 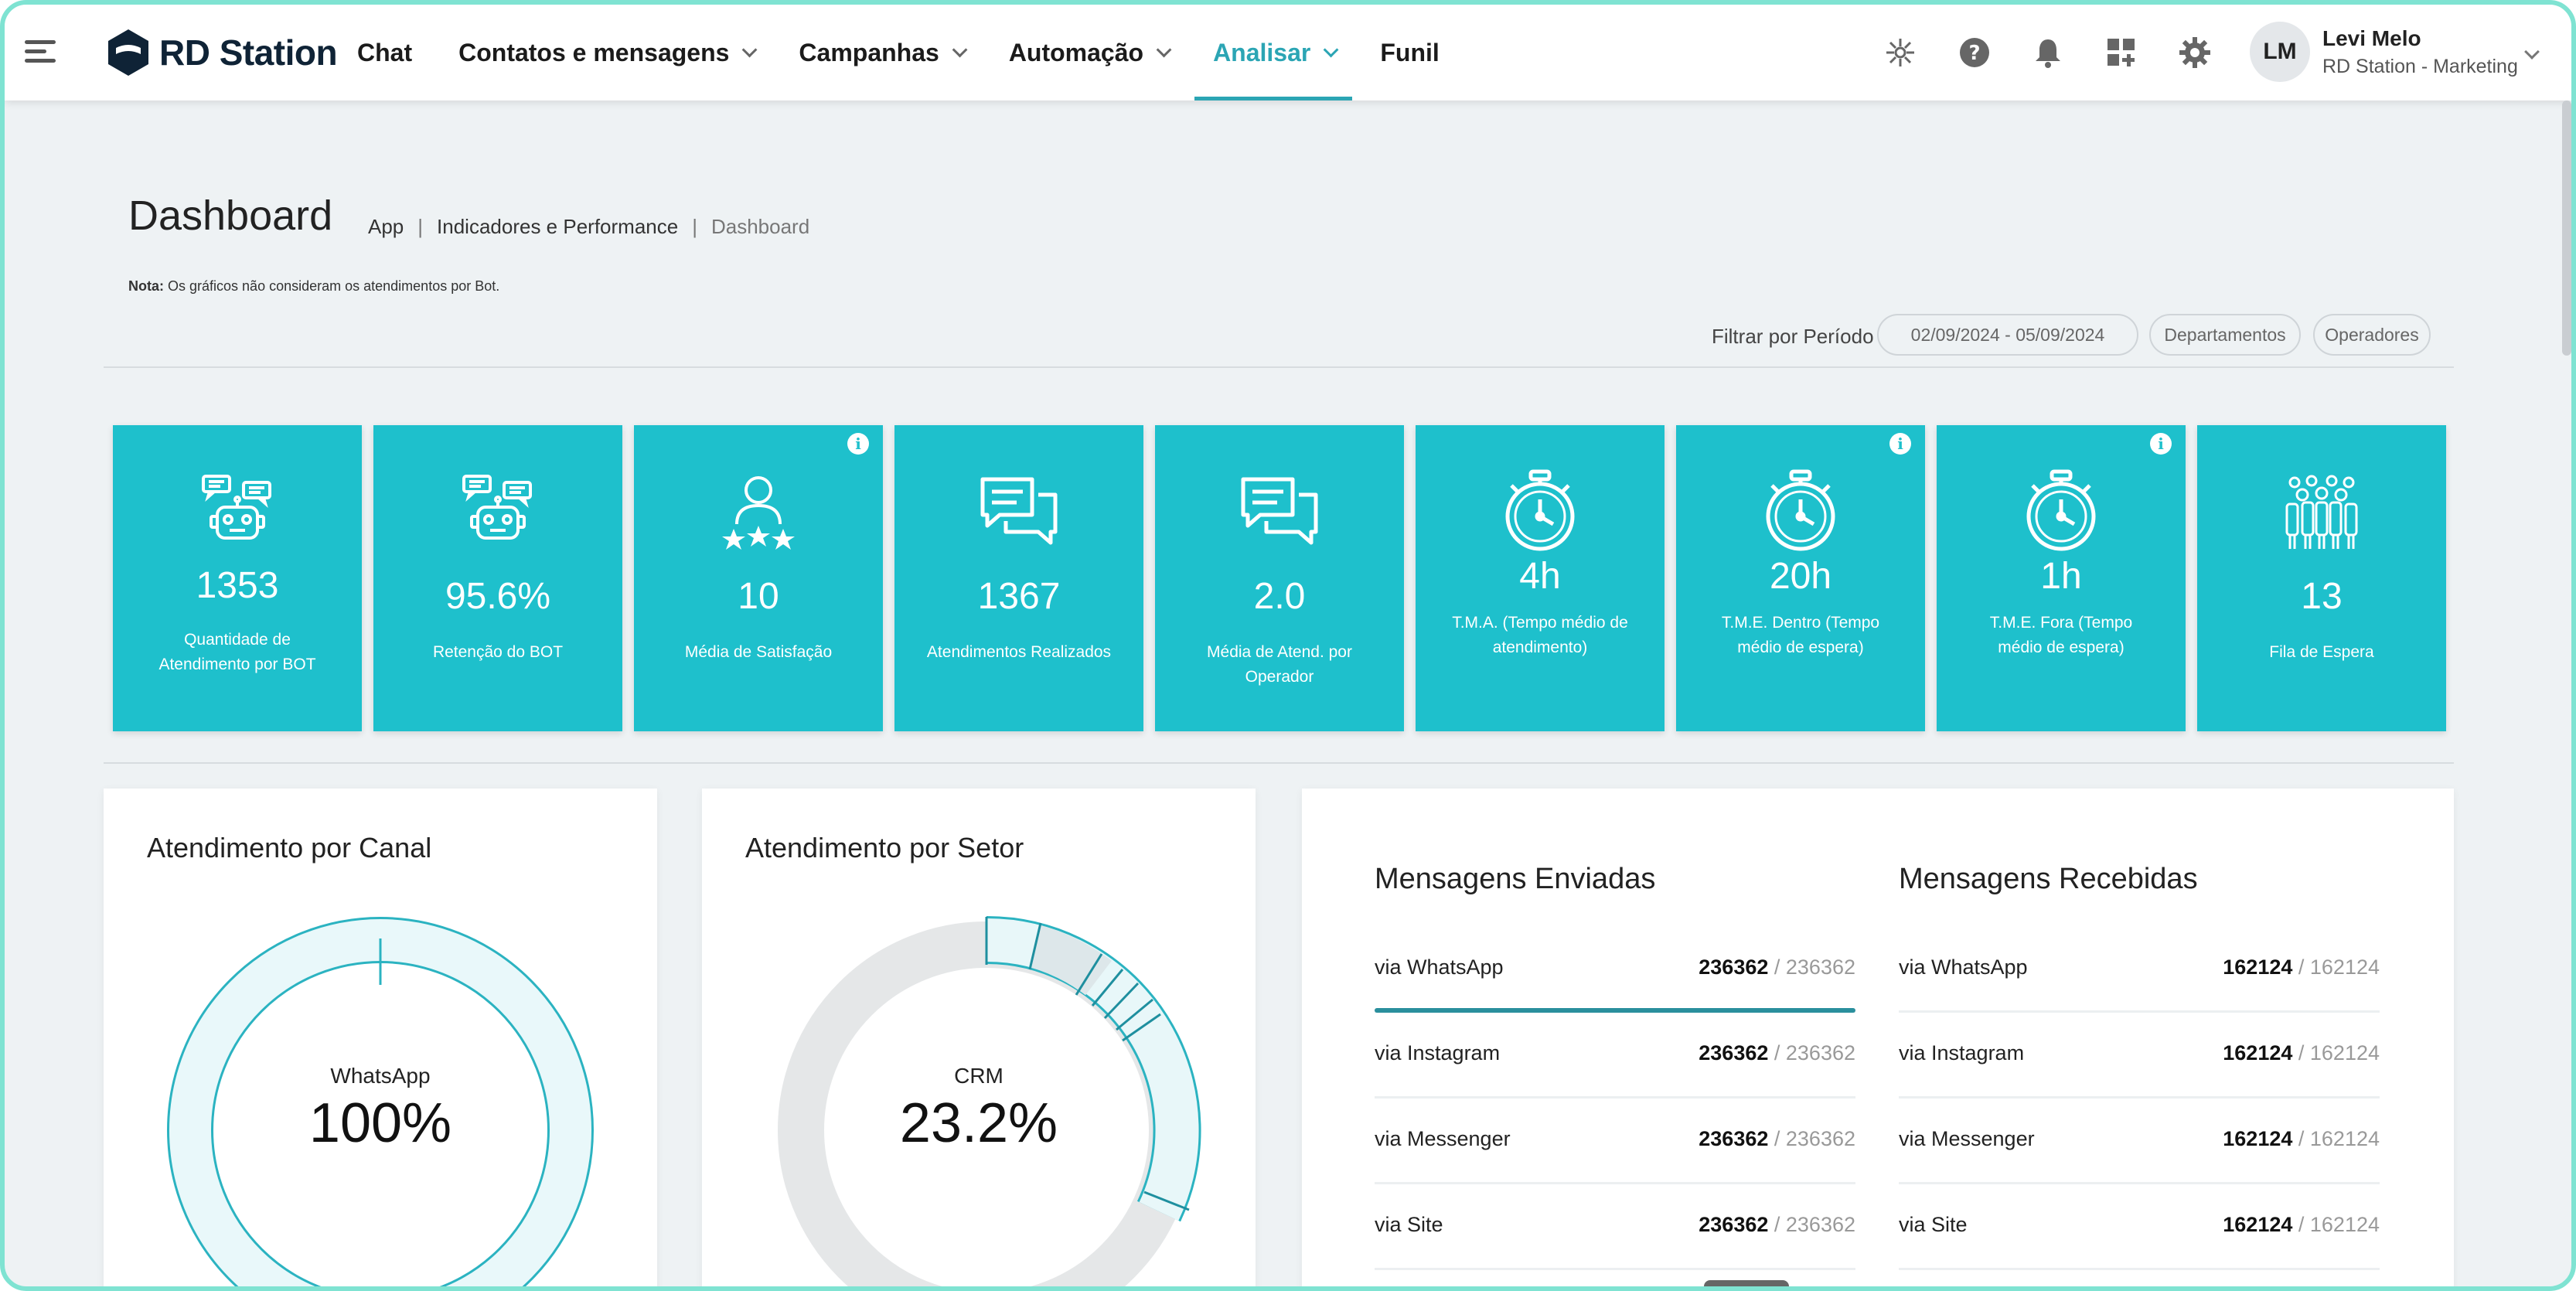 I want to click on canal-center-value: 100%, so click(x=380, y=1123).